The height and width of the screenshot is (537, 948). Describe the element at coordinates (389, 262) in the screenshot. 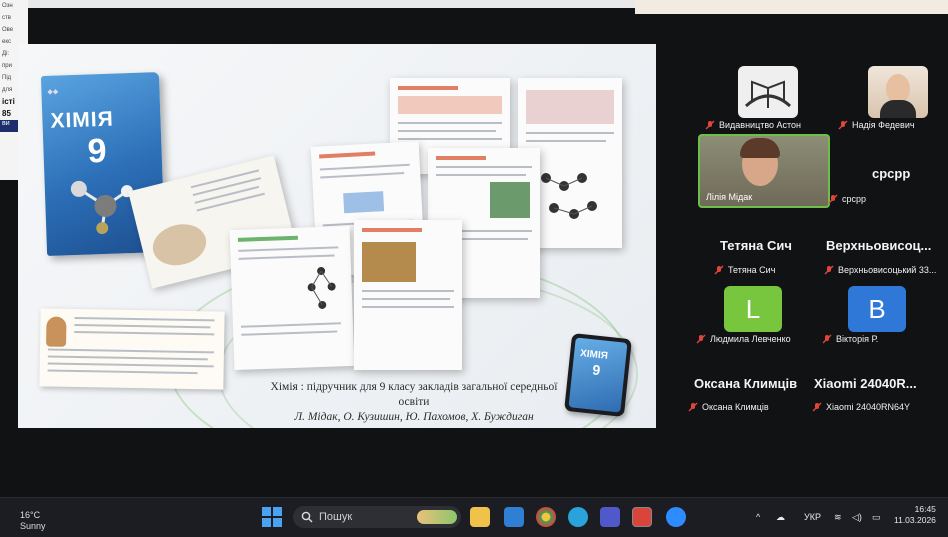

I see `photo-image` at that location.